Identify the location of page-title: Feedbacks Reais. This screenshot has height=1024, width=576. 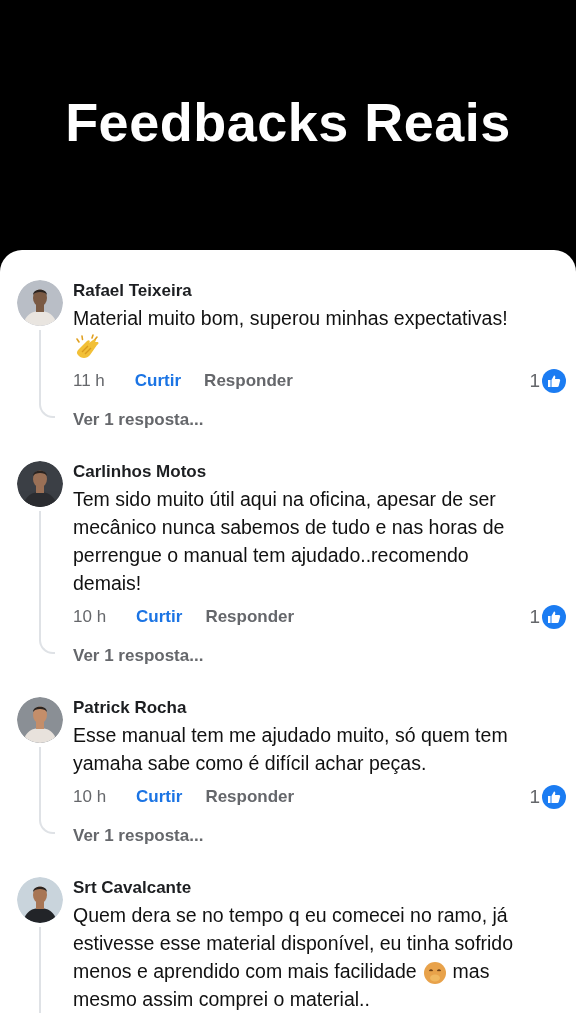
(288, 122).